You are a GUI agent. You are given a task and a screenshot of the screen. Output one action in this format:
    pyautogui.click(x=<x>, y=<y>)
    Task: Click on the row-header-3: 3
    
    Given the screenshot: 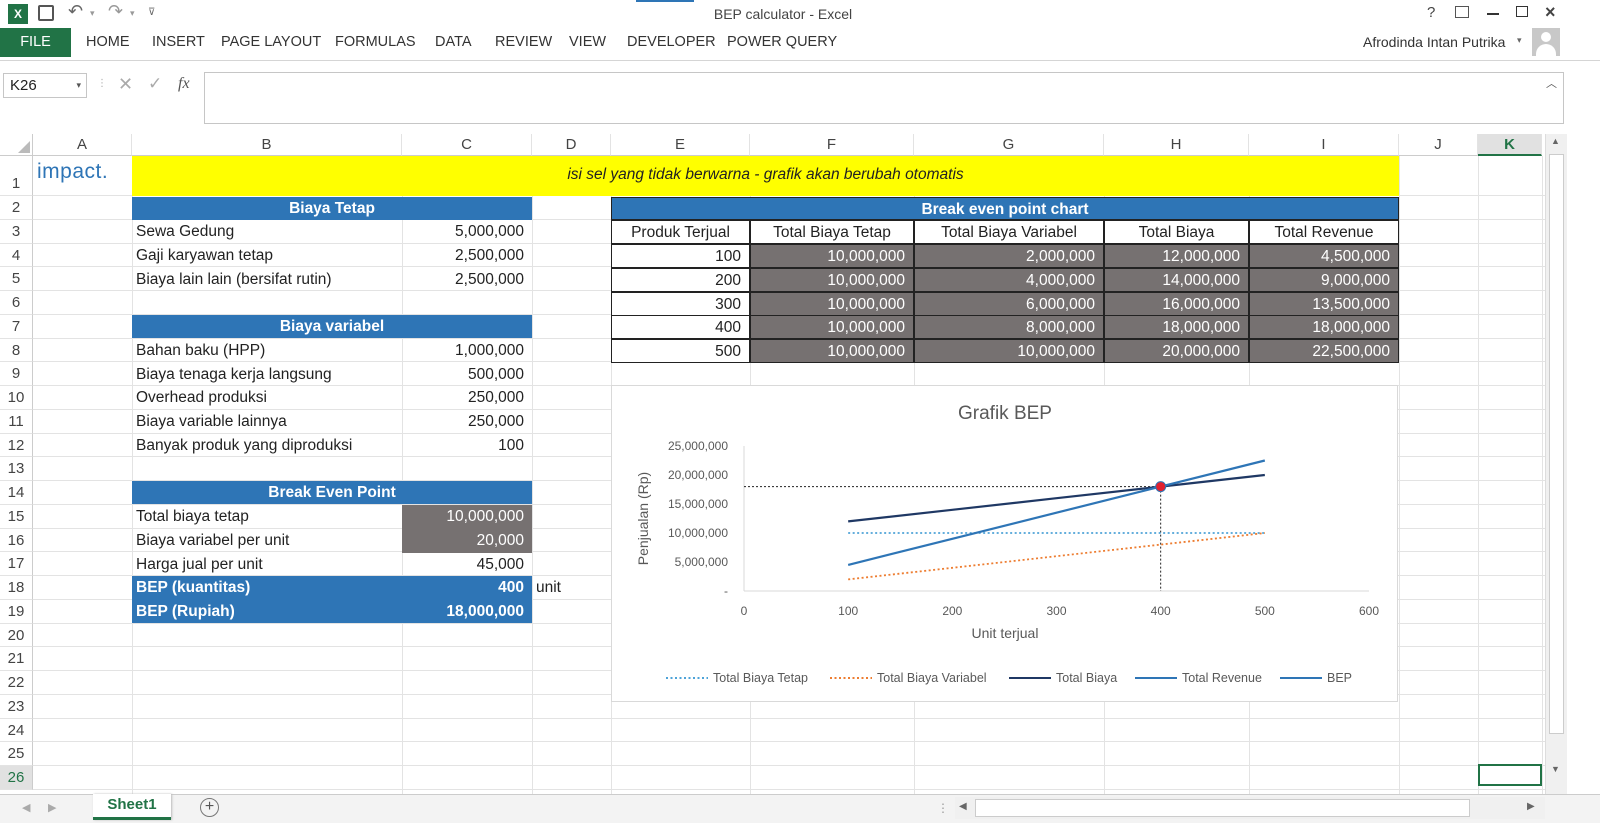 What is the action you would take?
    pyautogui.click(x=16, y=231)
    